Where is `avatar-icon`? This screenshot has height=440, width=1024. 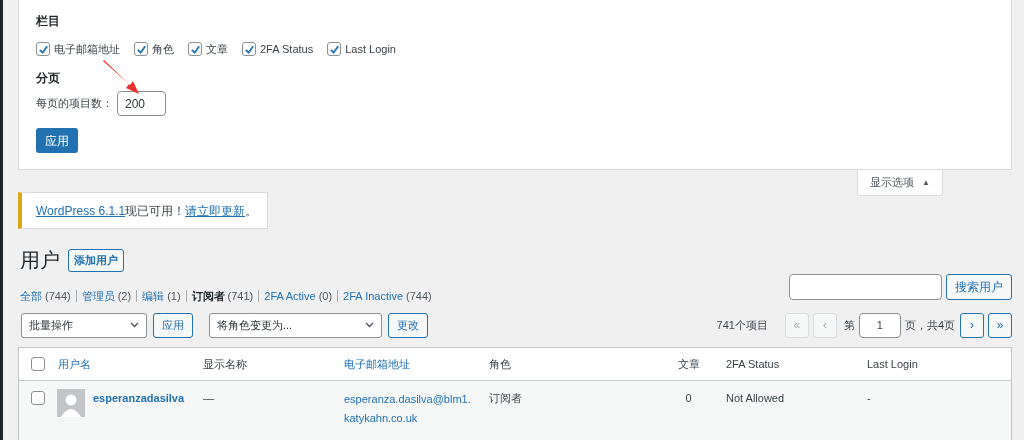 avatar-icon is located at coordinates (71, 403).